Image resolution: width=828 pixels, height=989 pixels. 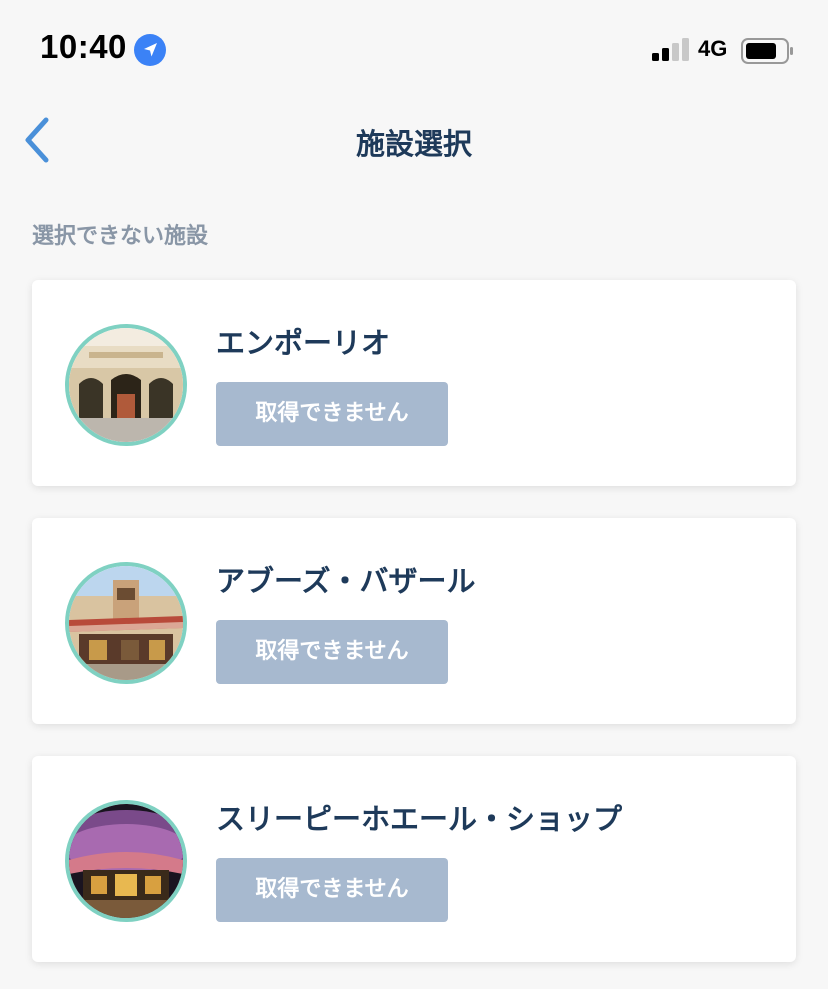 I want to click on signal-bars-icon, so click(x=670, y=49).